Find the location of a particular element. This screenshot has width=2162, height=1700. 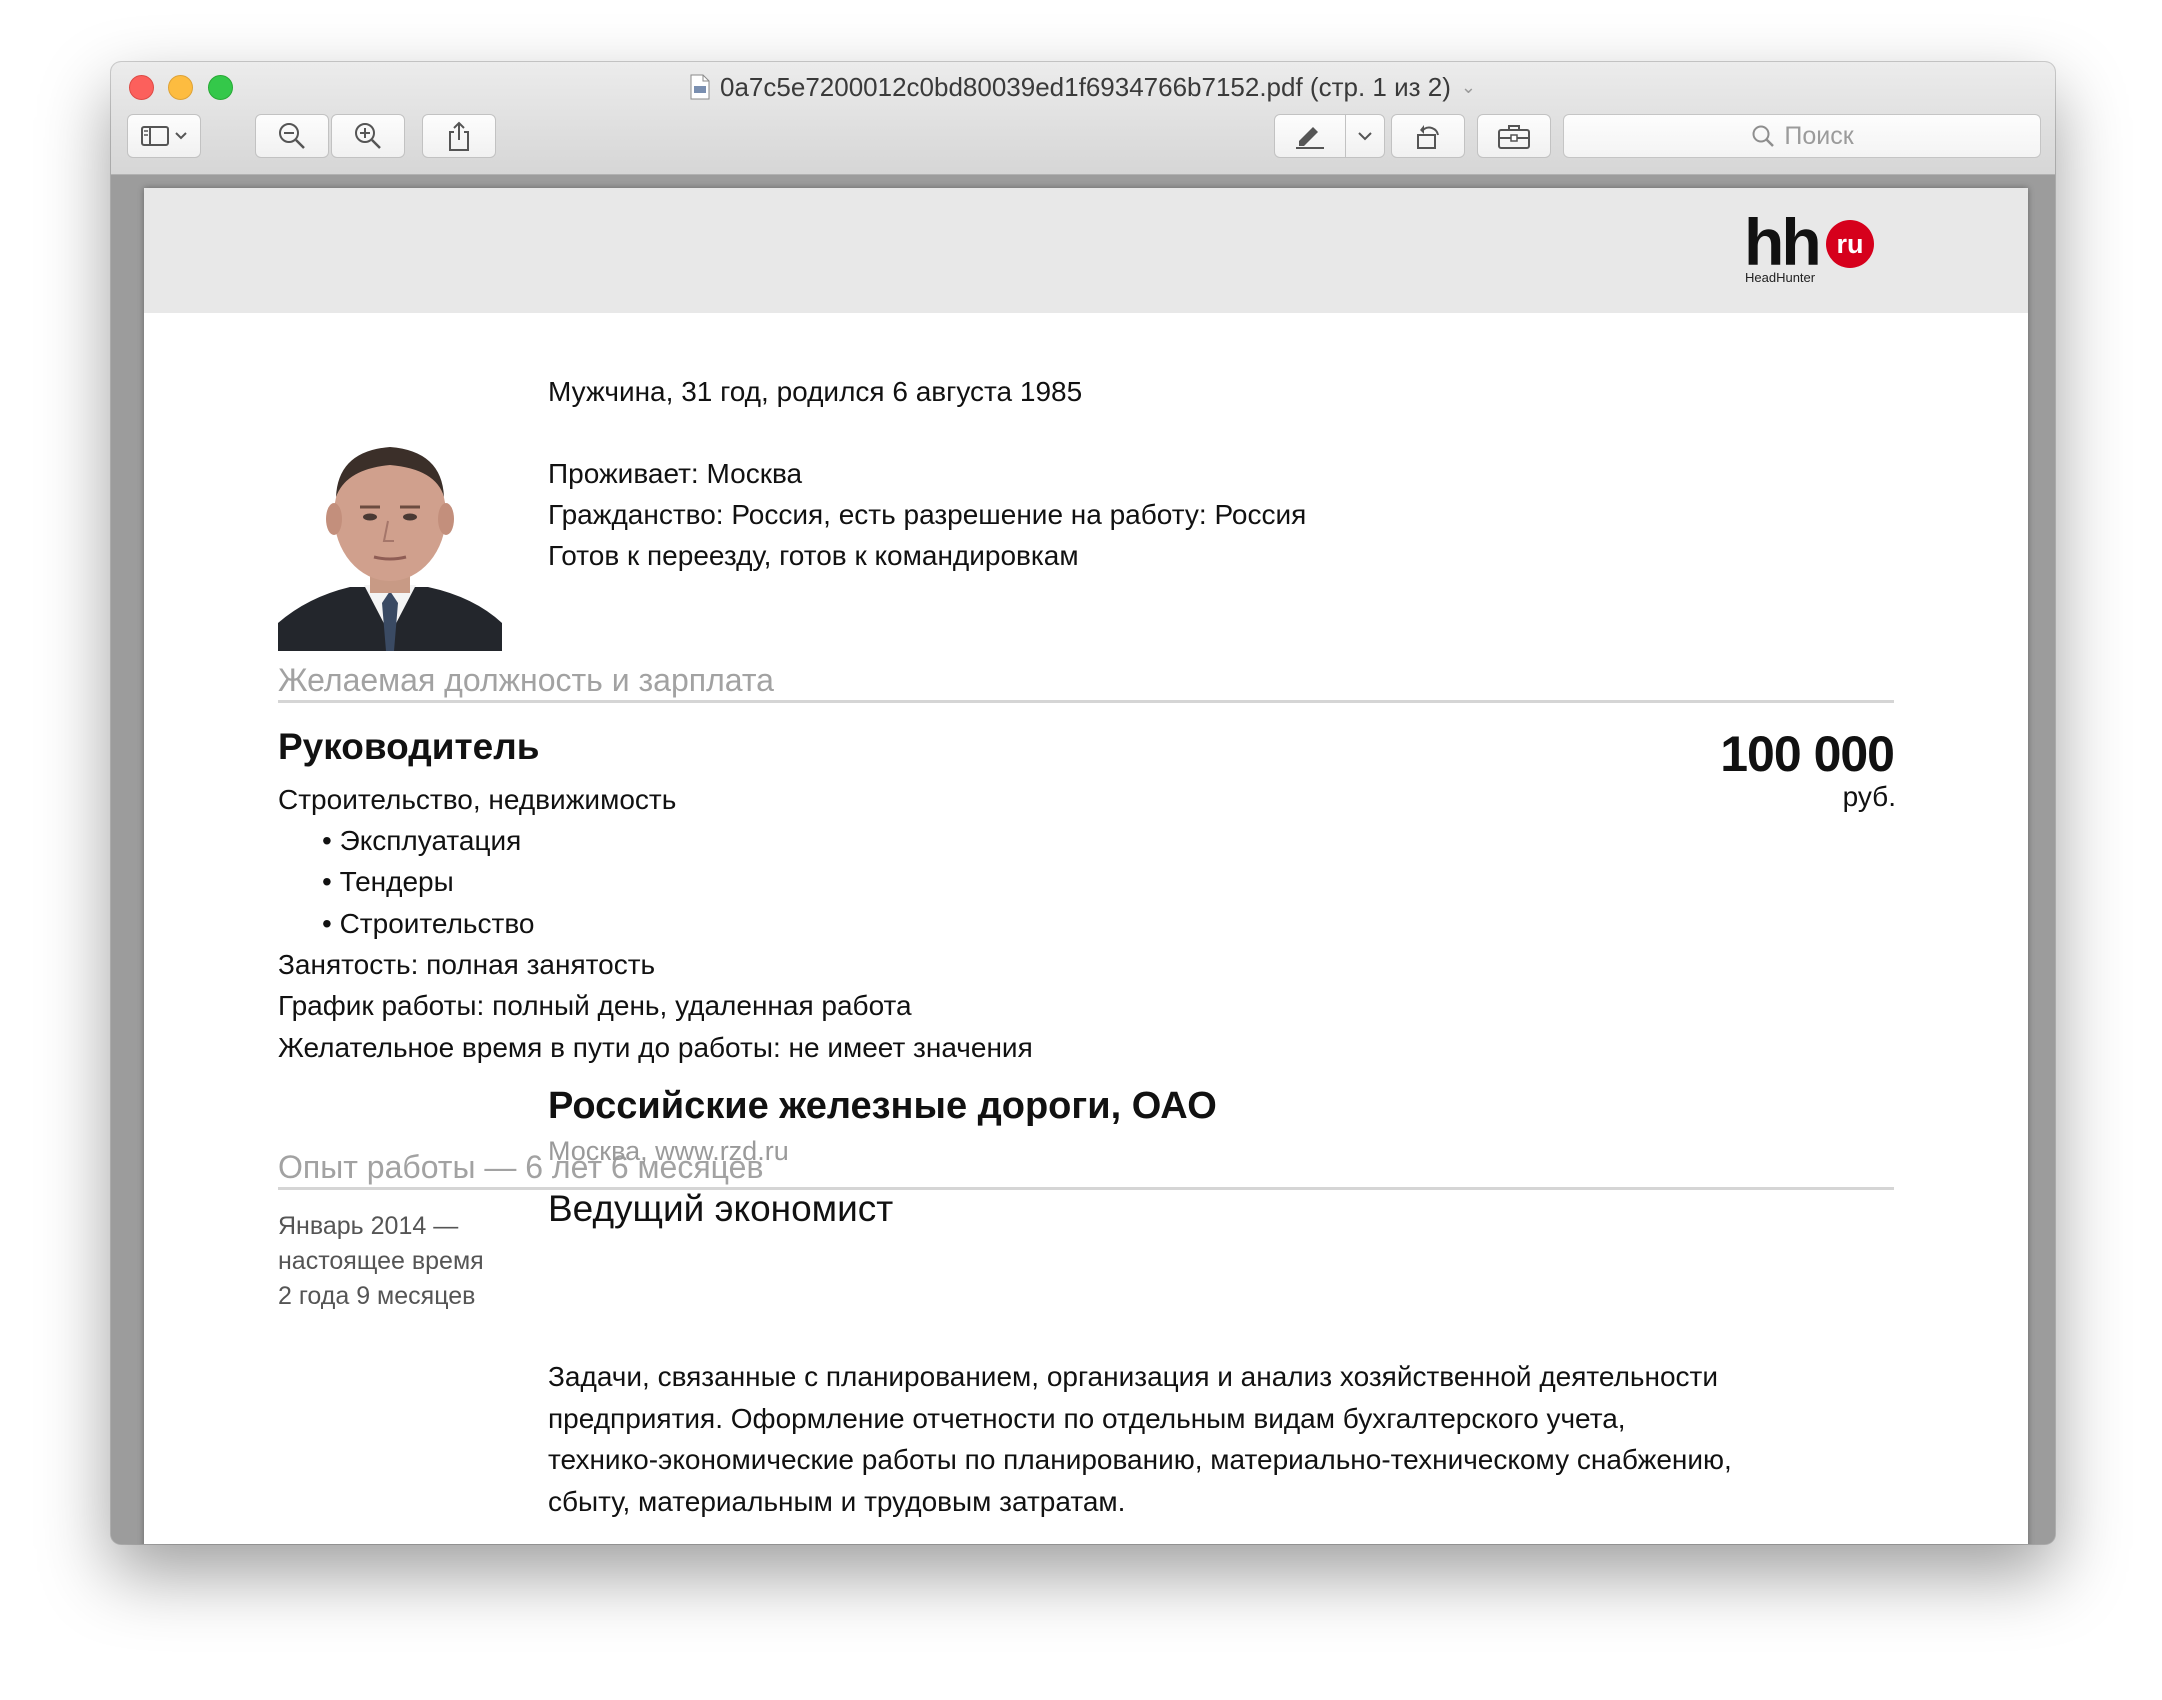

sidebar-toggle-button is located at coordinates (164, 136).